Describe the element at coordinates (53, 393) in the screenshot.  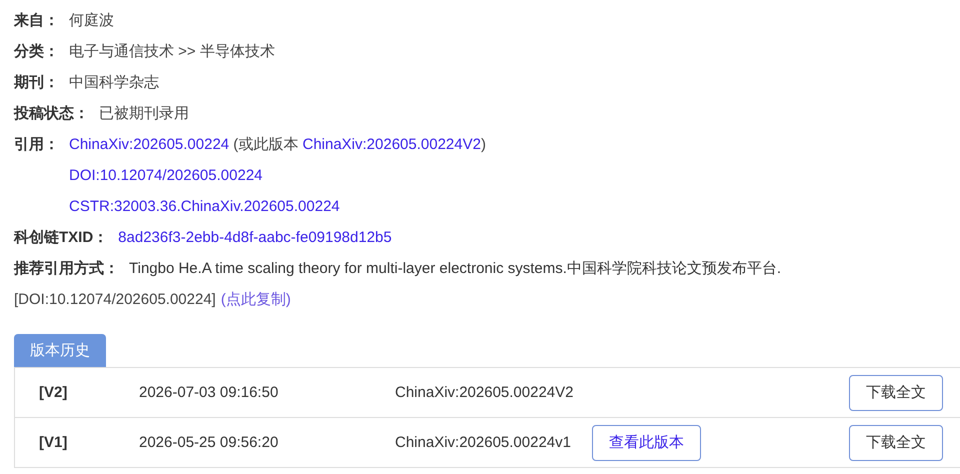
I see `version-label: [V2]` at that location.